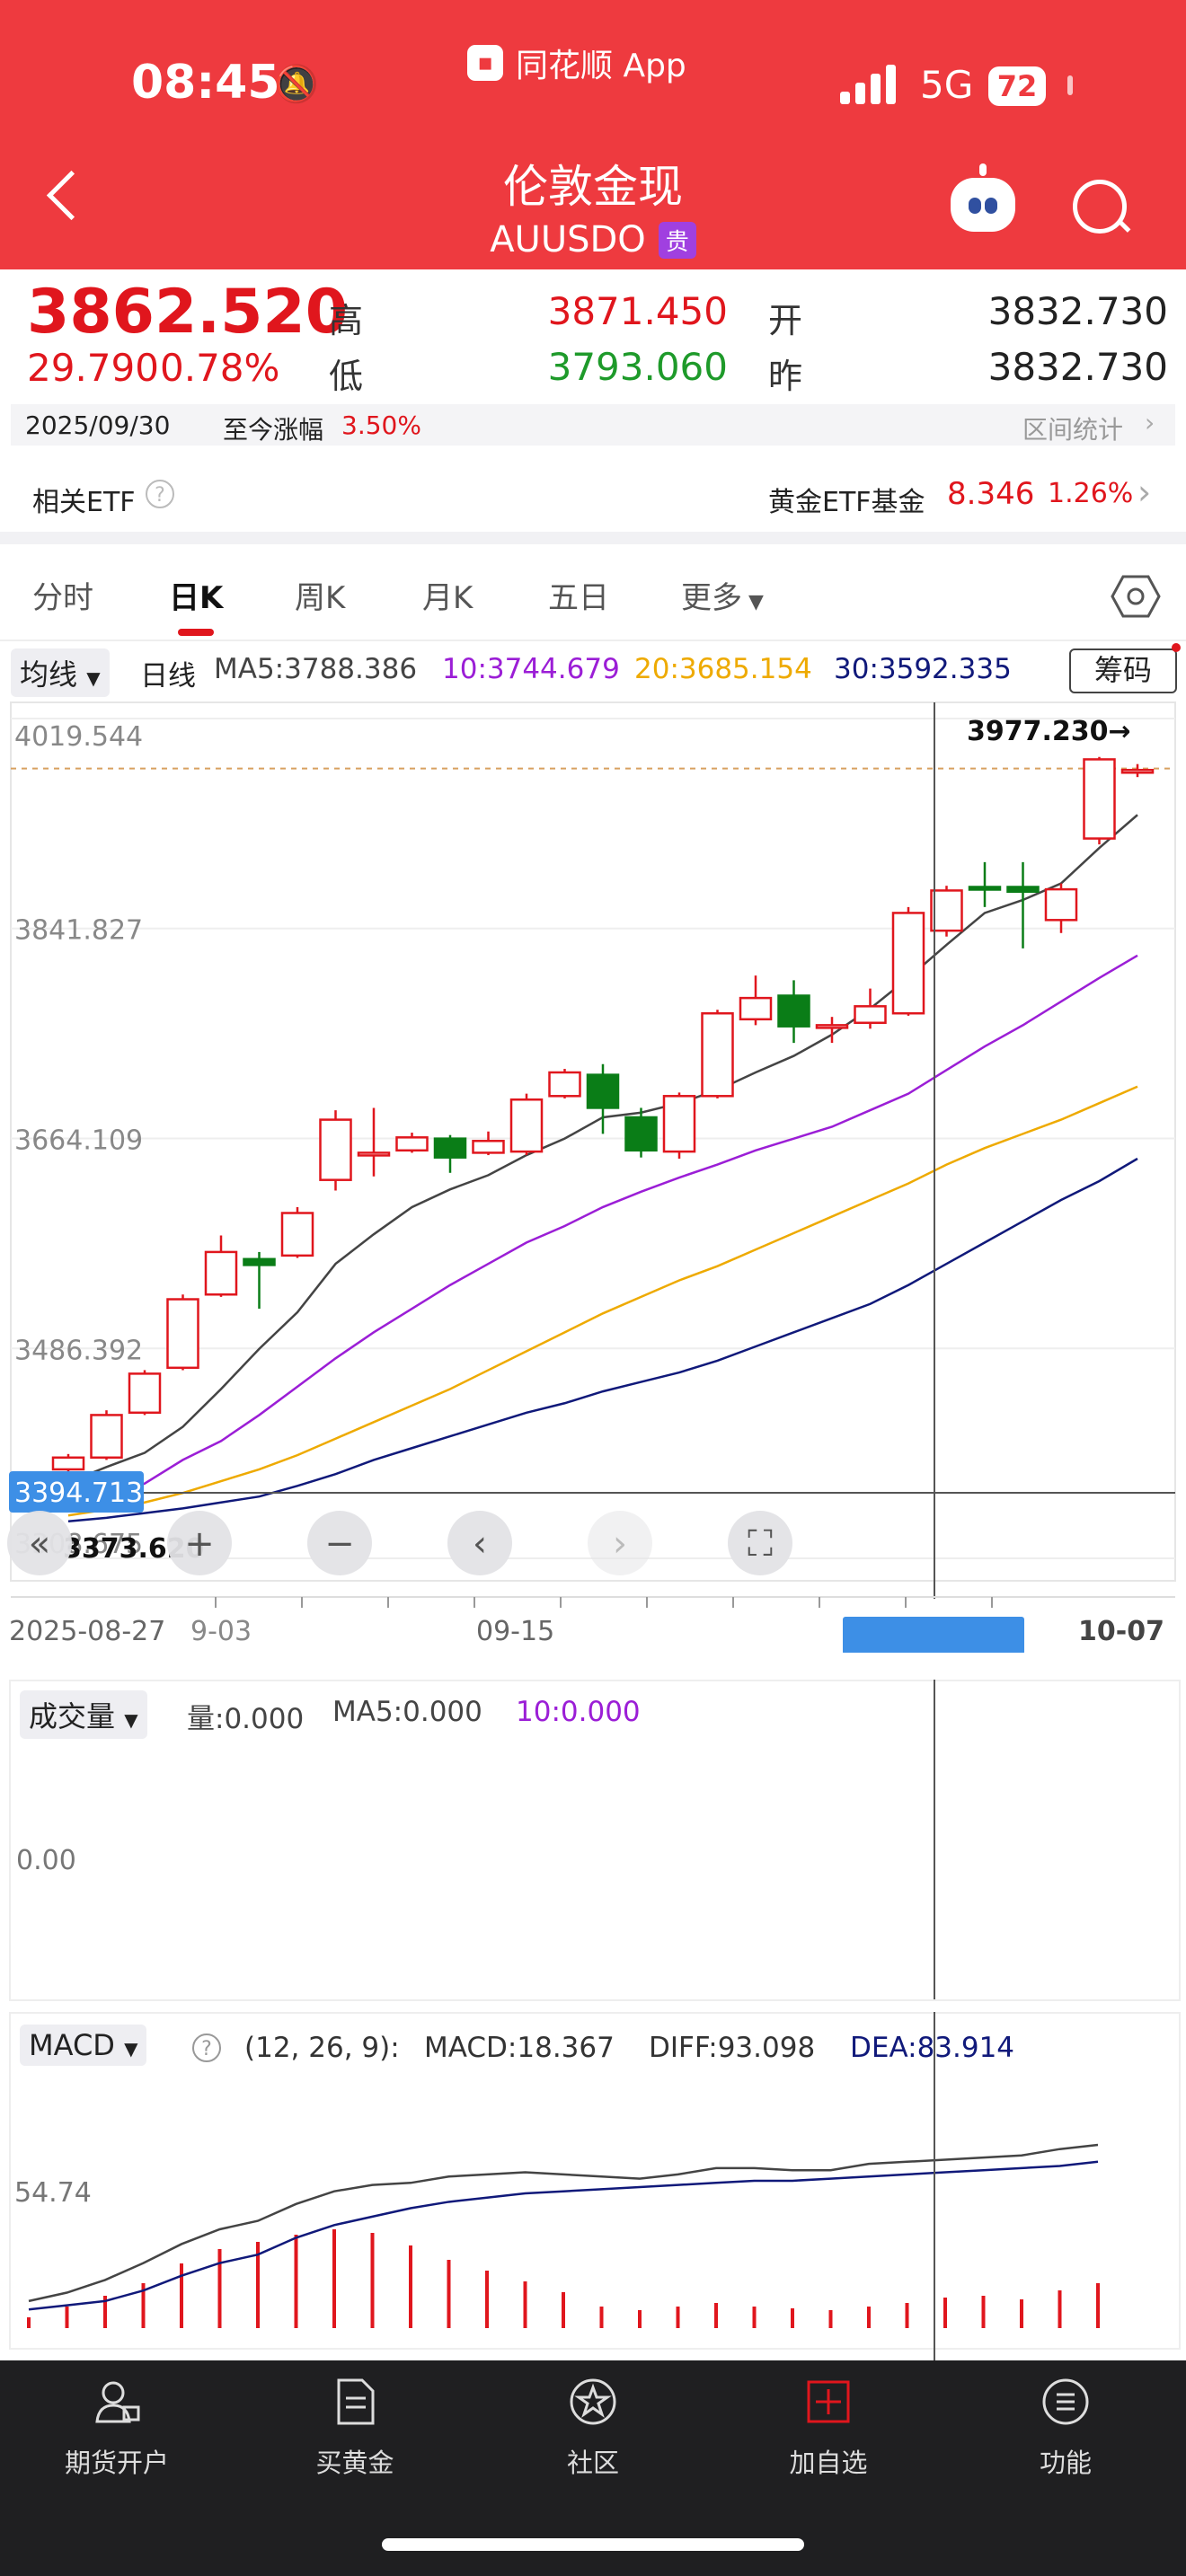 This screenshot has width=1186, height=2576. I want to click on tab-five-day: 五日, so click(578, 595).